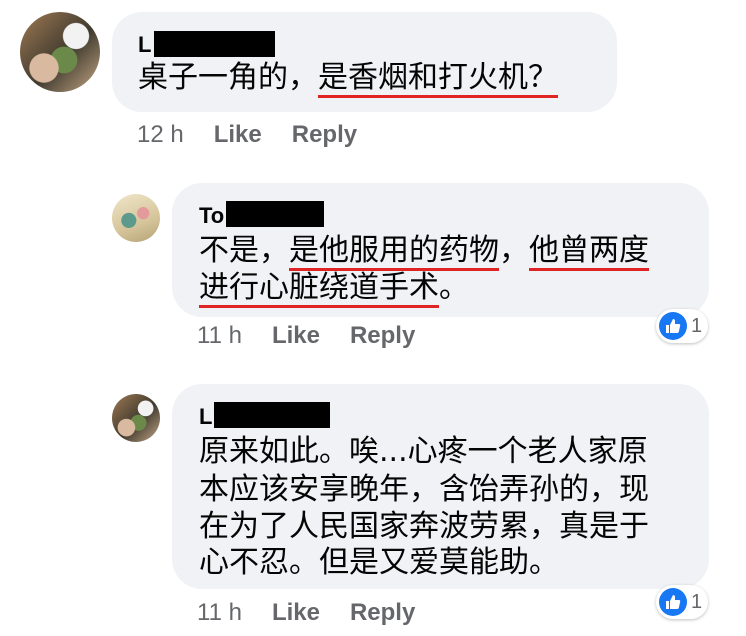 This screenshot has width=746, height=636. I want to click on comment-text-line: 心不忍。但是又爱莫能助。, so click(379, 562).